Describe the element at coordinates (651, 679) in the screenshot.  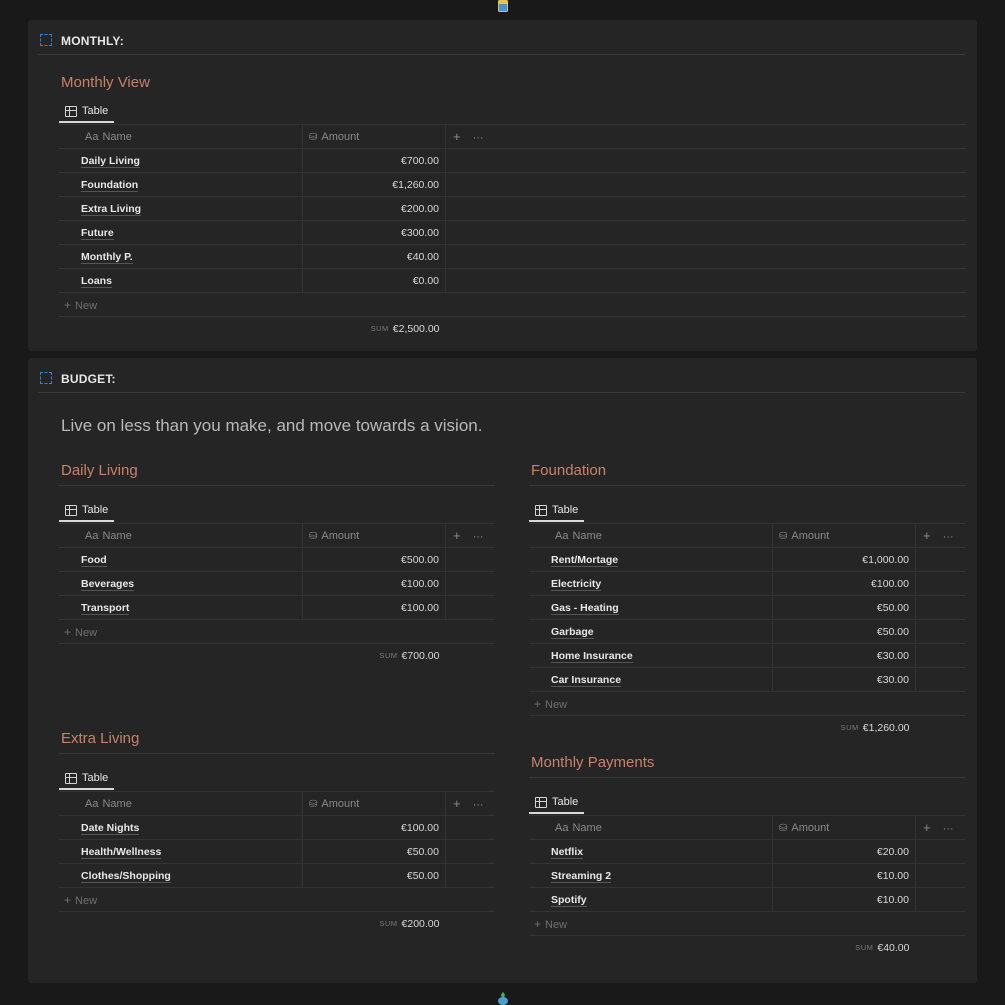
I see `row-name: Car Insurance` at that location.